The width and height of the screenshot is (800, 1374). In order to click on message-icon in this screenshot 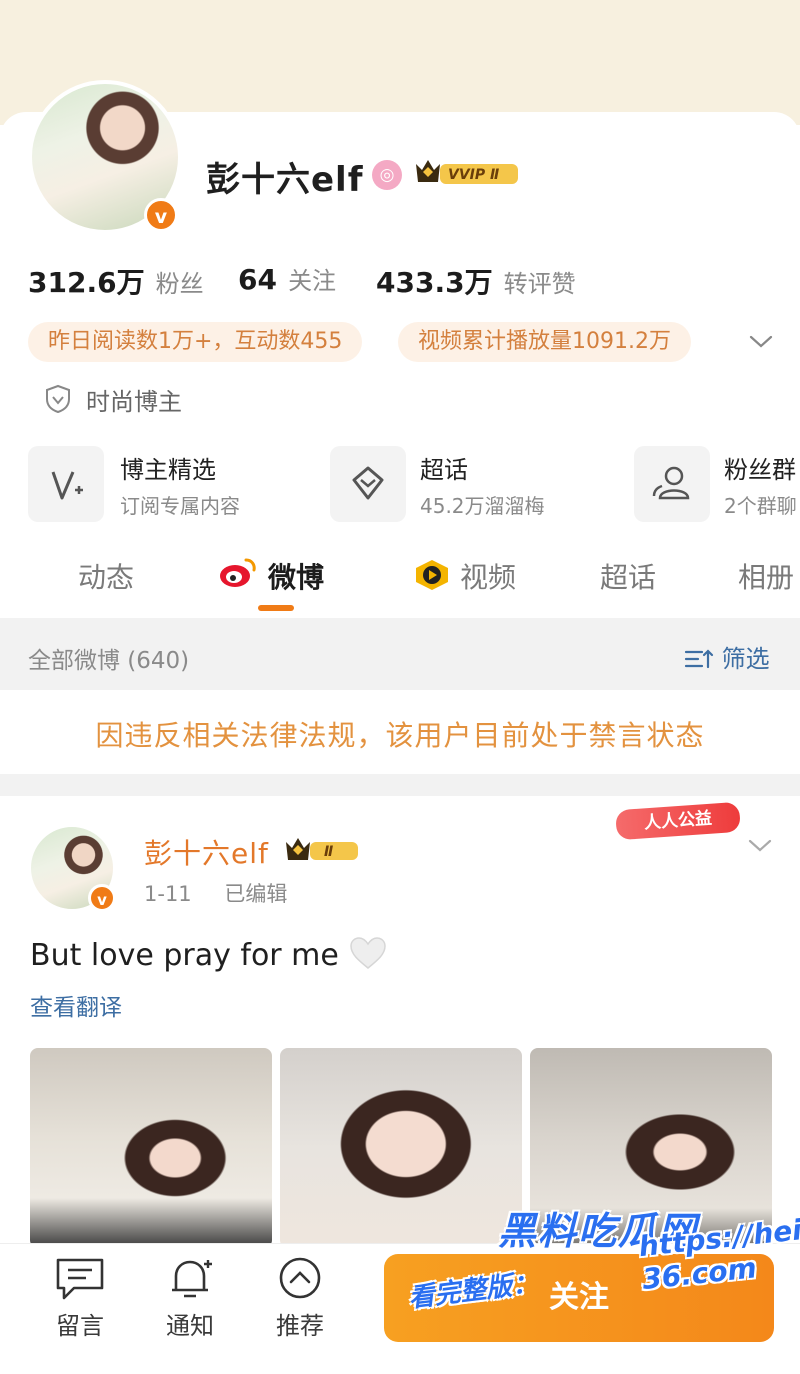, I will do `click(80, 1279)`.